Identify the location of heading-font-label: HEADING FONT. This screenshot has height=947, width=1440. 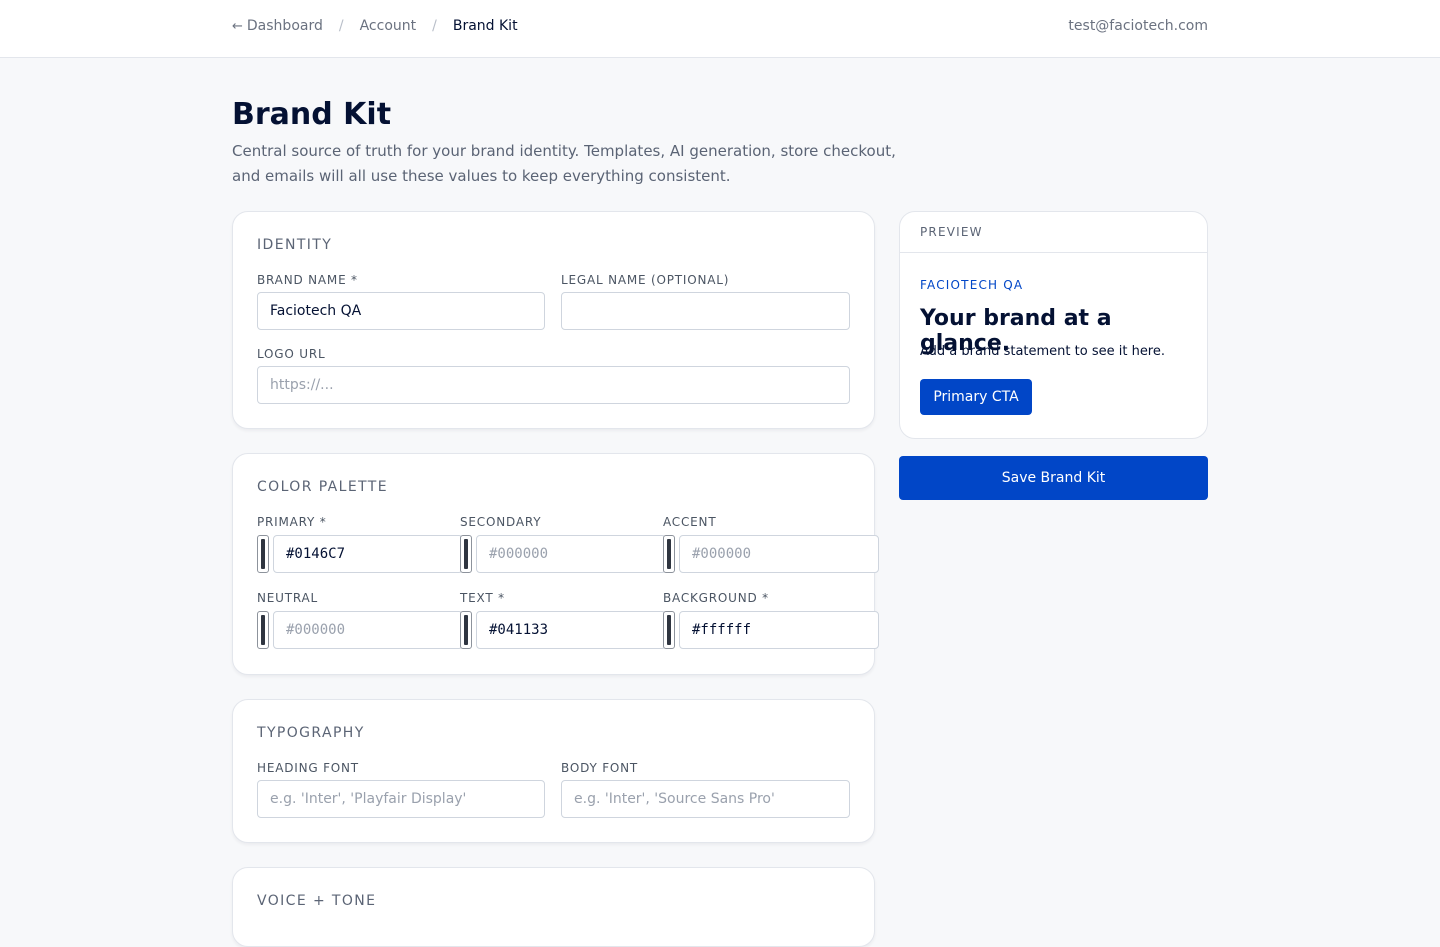
(308, 768).